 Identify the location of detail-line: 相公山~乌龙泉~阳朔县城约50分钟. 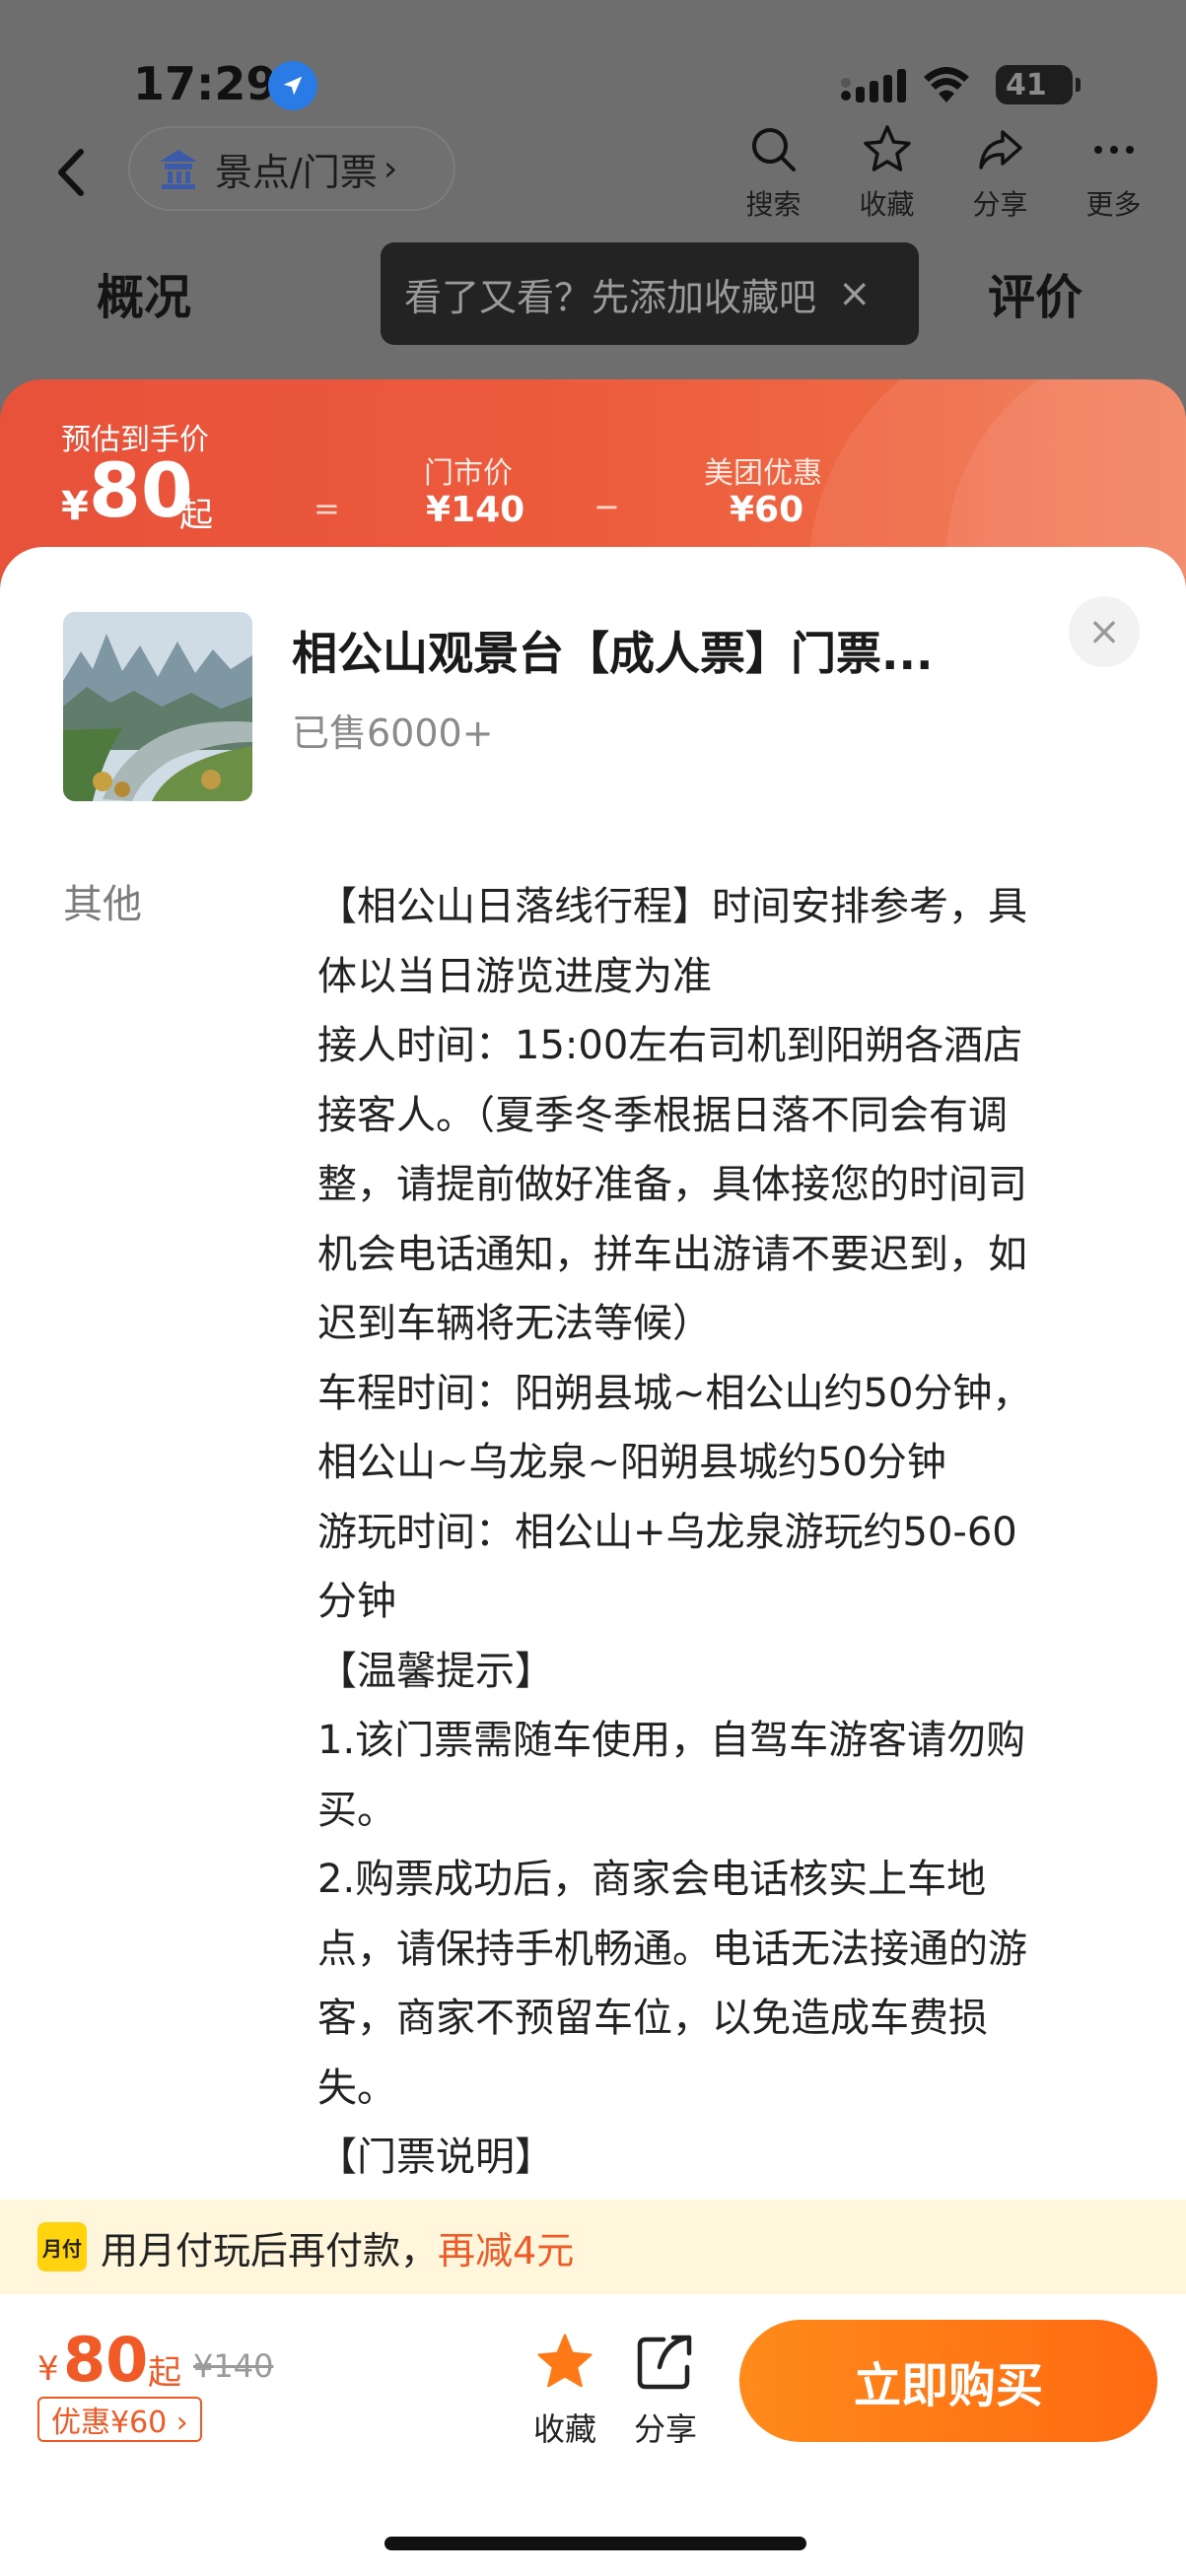
(631, 1462).